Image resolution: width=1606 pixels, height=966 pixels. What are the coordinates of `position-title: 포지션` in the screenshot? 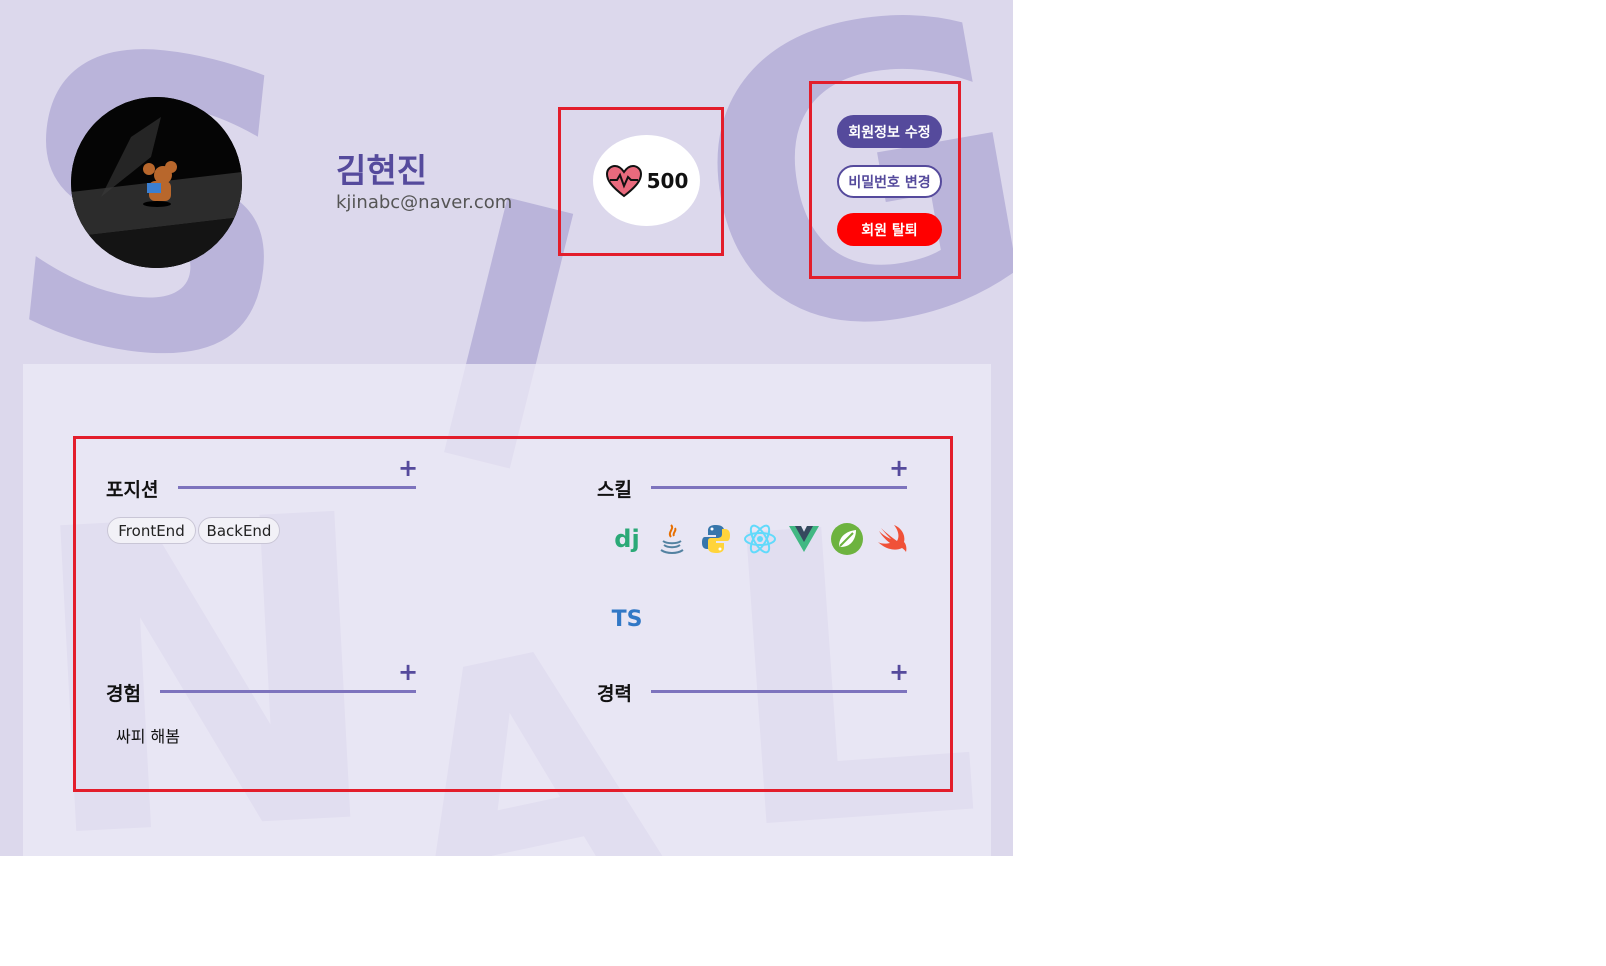 It's located at (132, 490).